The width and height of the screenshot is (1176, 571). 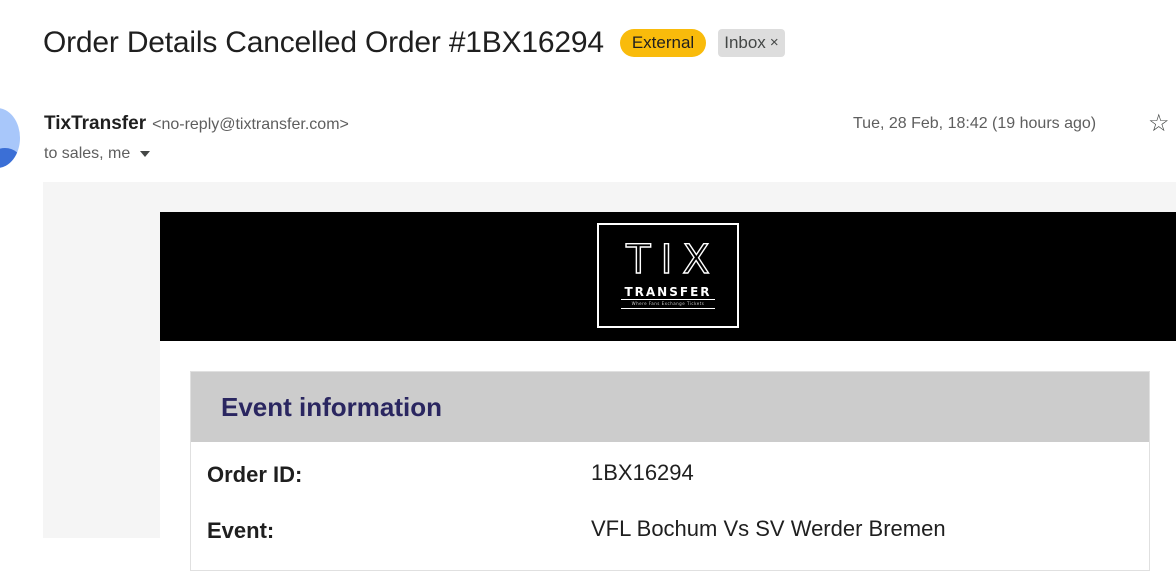 I want to click on logo-tagline: Where Fans Exchange Tickets, so click(x=668, y=303).